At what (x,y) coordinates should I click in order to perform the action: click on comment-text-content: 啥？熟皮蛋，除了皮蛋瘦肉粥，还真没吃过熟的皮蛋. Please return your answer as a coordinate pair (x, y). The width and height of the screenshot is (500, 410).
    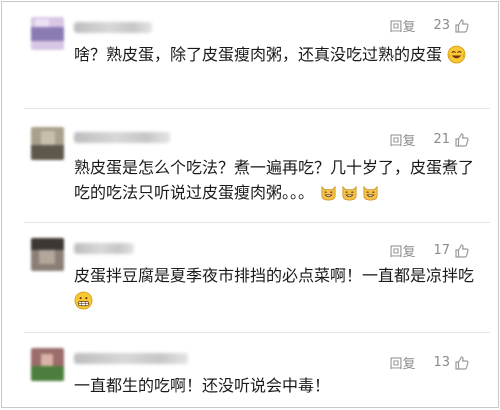
    Looking at the image, I should click on (258, 54).